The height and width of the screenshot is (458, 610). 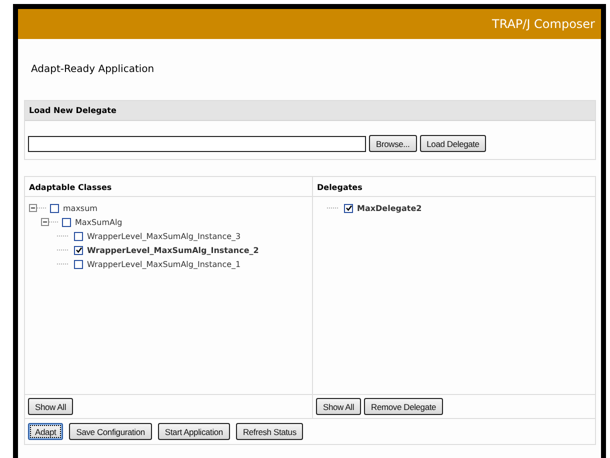 What do you see at coordinates (453, 143) in the screenshot?
I see `load-delegate-button: Load Delegate` at bounding box center [453, 143].